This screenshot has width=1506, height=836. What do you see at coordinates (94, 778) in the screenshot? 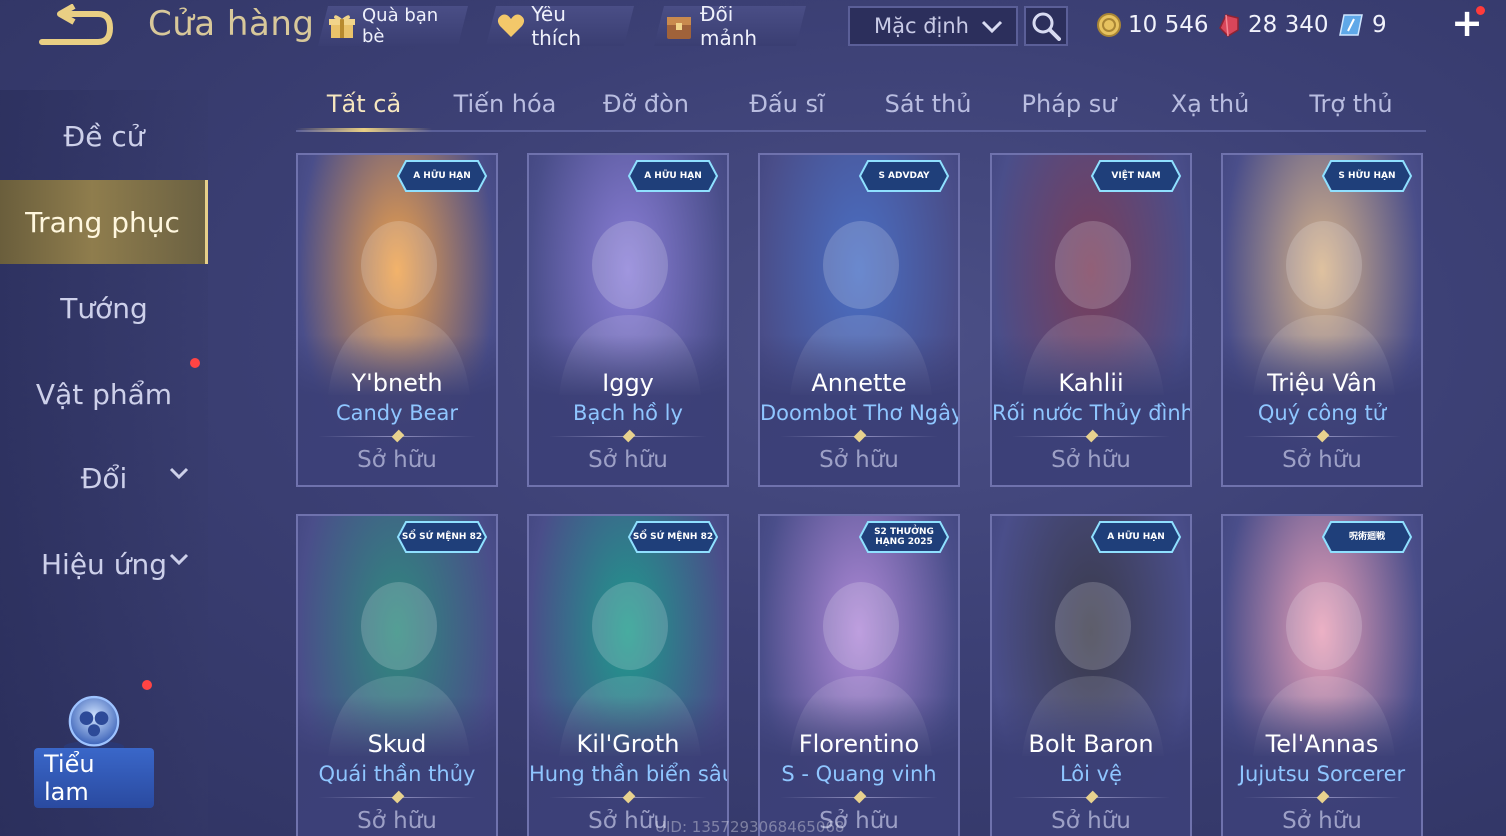
I see `tieu-lam-label: Tiểu lam` at bounding box center [94, 778].